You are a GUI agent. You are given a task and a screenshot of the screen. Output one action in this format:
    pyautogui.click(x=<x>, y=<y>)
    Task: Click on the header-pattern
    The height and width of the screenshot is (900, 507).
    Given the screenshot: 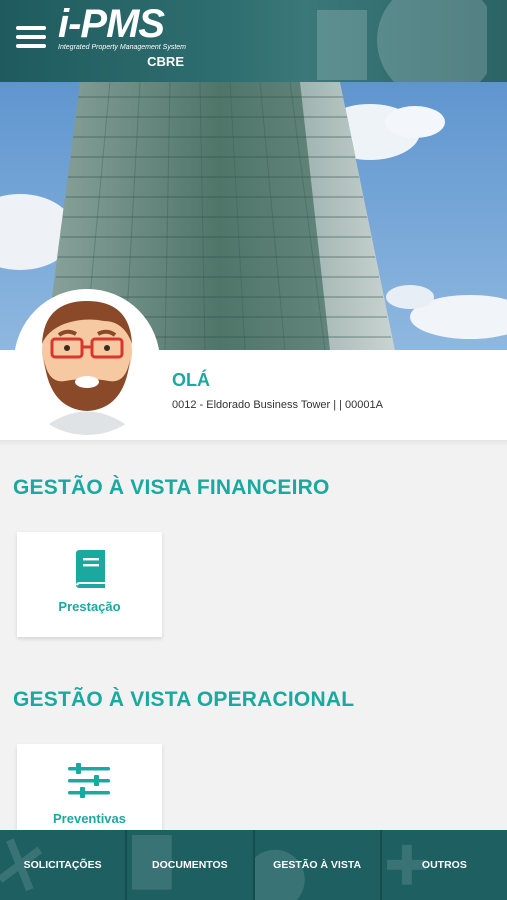 What is the action you would take?
    pyautogui.click(x=402, y=41)
    